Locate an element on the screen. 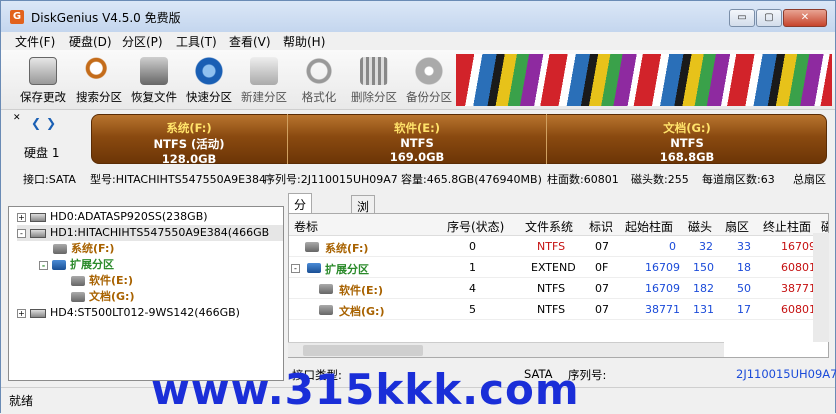 The image size is (836, 414). tab-partition-params: 分区参数 is located at coordinates (300, 228).